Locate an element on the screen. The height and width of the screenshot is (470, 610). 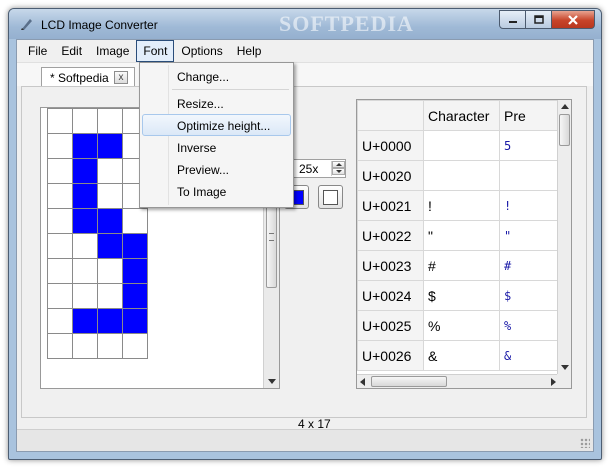
row-character: ! is located at coordinates (461, 205).